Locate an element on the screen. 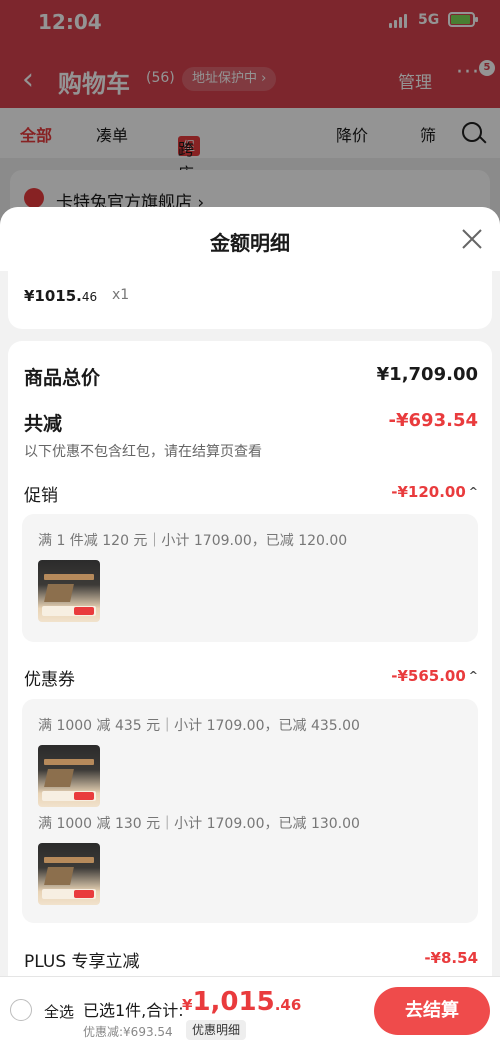 The image size is (500, 1058). promotion-group: 满 1 件减 120 元｜小计 1709.00，已减 120.00 is located at coordinates (250, 578).